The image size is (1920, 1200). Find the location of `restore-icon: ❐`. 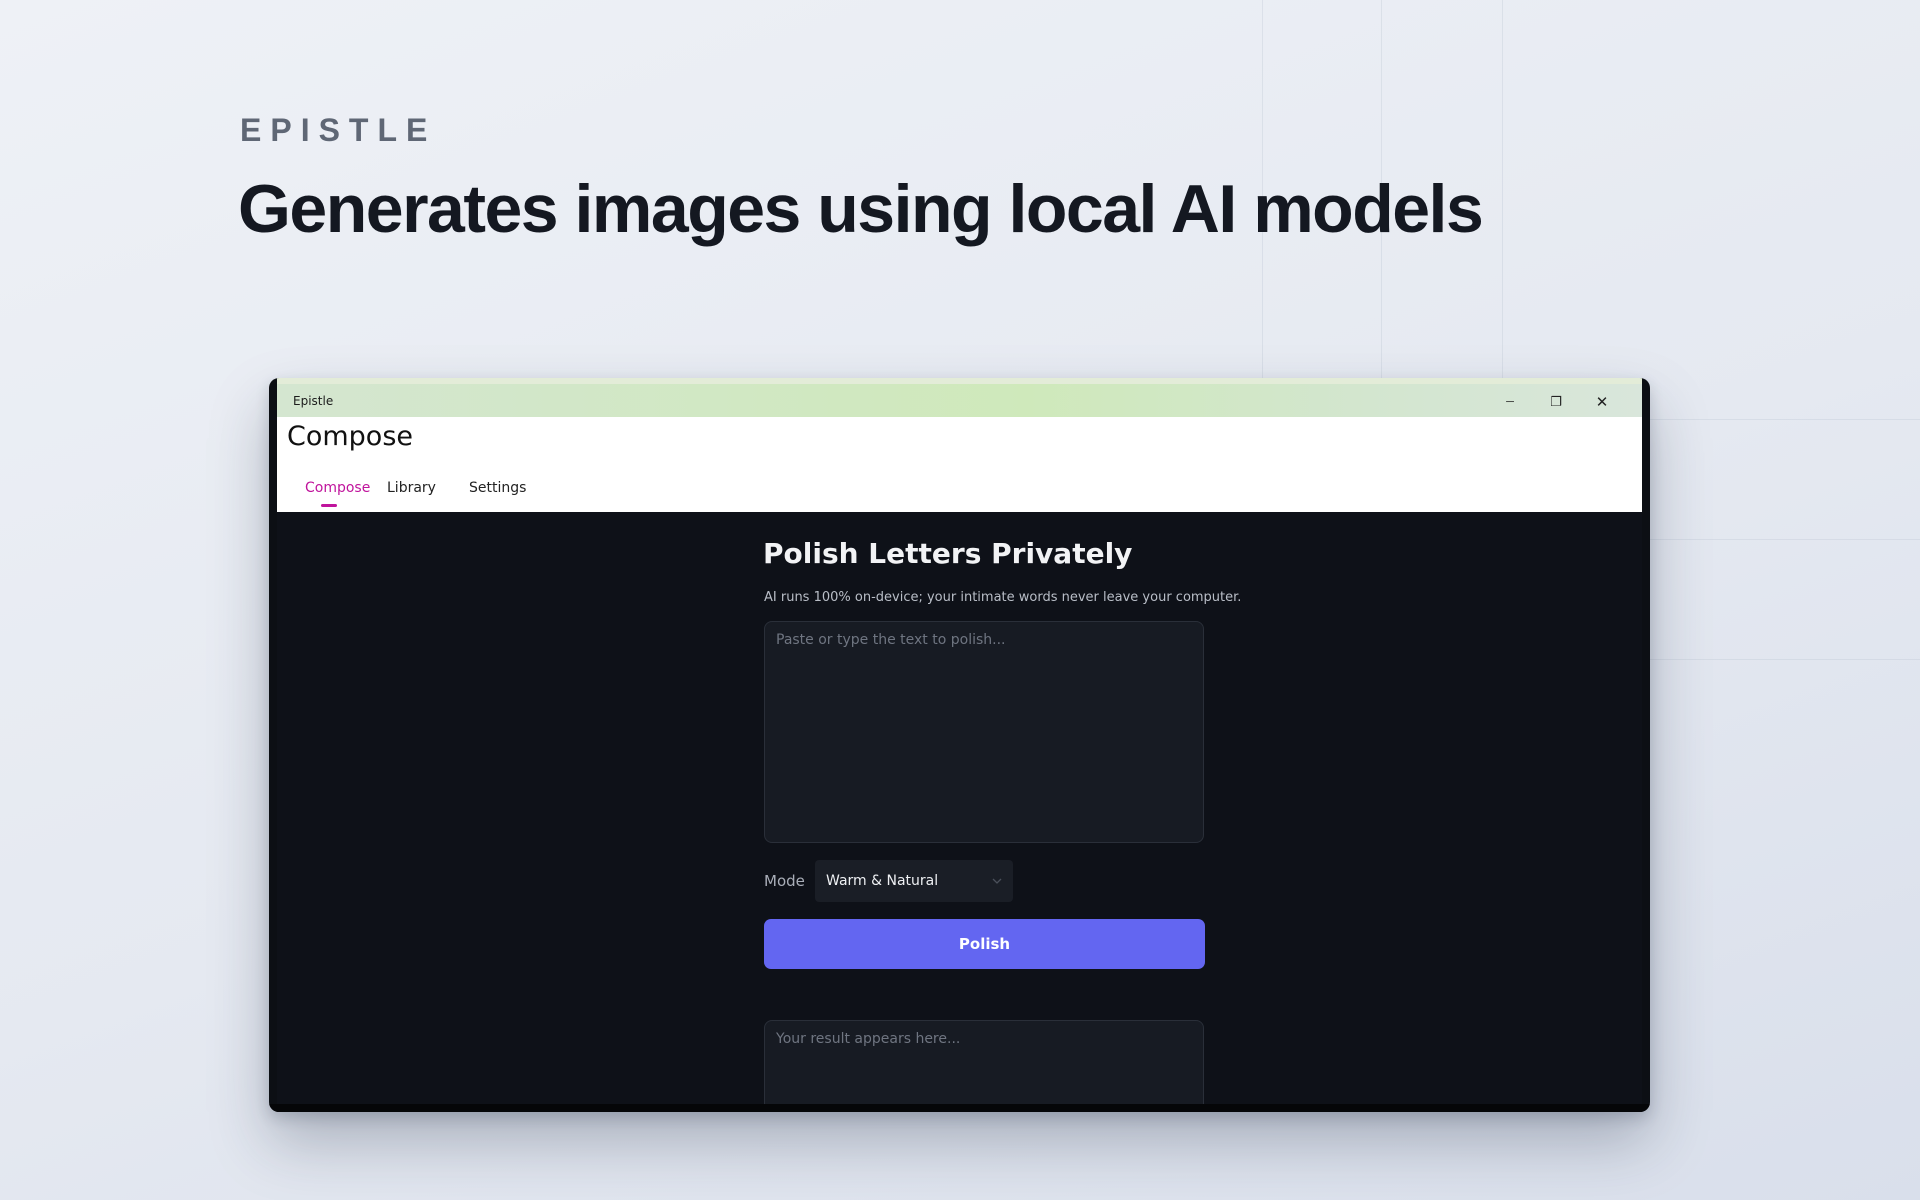

restore-icon: ❐ is located at coordinates (1556, 401).